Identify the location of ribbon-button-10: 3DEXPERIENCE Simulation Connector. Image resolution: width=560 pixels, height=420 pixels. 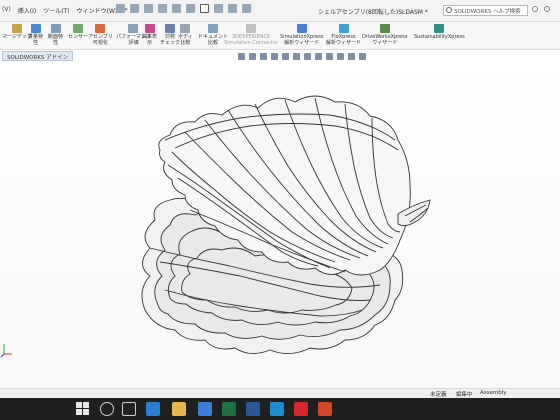
(251, 35).